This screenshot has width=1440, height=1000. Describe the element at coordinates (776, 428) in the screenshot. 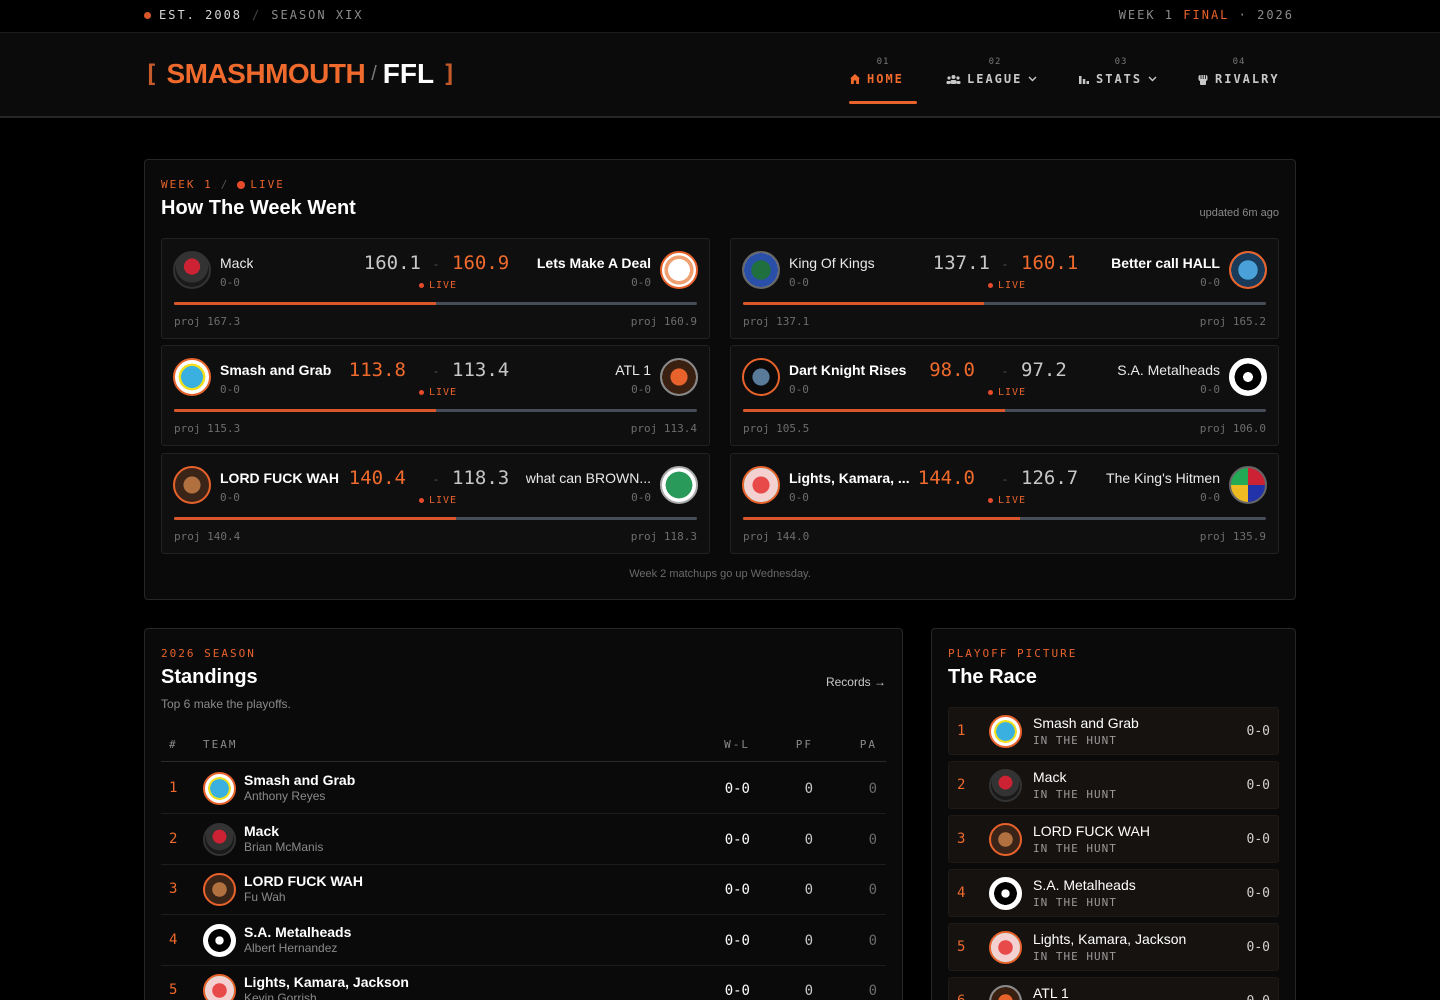

I see `home-projection: proj 105.5` at that location.